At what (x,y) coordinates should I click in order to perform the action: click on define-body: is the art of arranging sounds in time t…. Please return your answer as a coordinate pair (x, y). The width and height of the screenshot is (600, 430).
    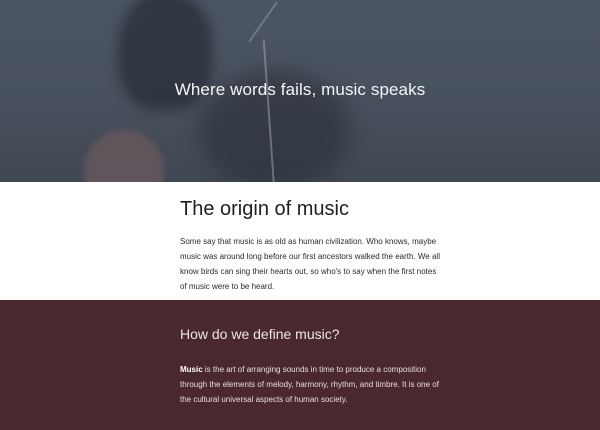
    Looking at the image, I should click on (309, 384).